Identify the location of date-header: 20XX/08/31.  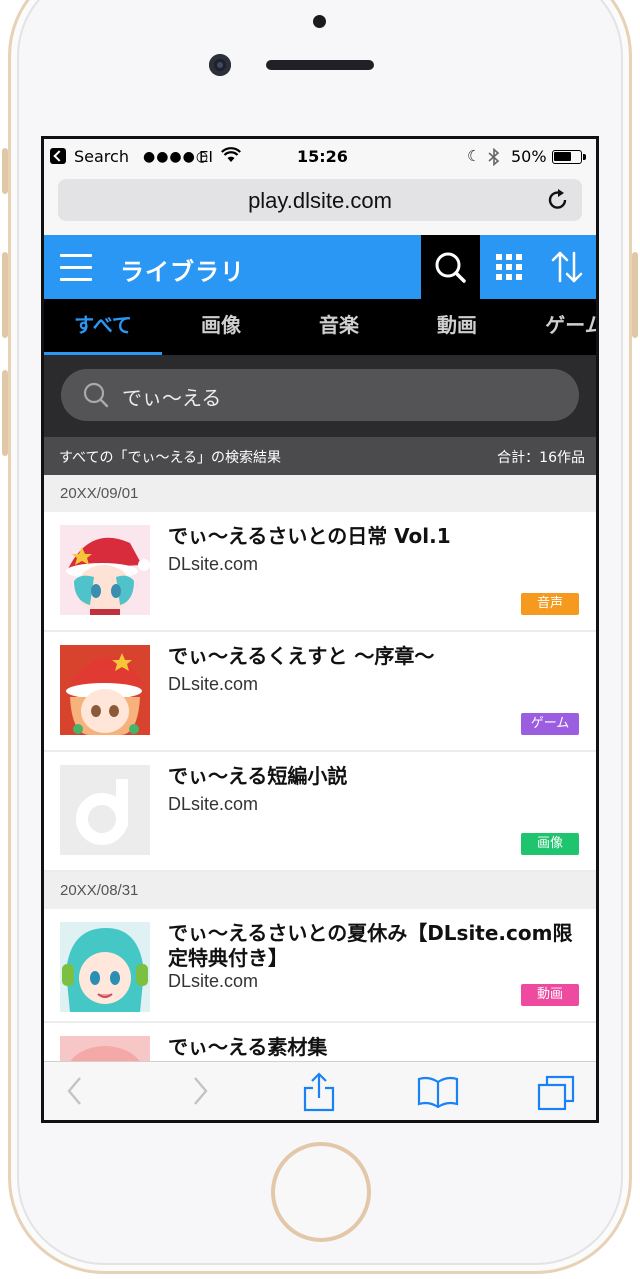
(320, 890).